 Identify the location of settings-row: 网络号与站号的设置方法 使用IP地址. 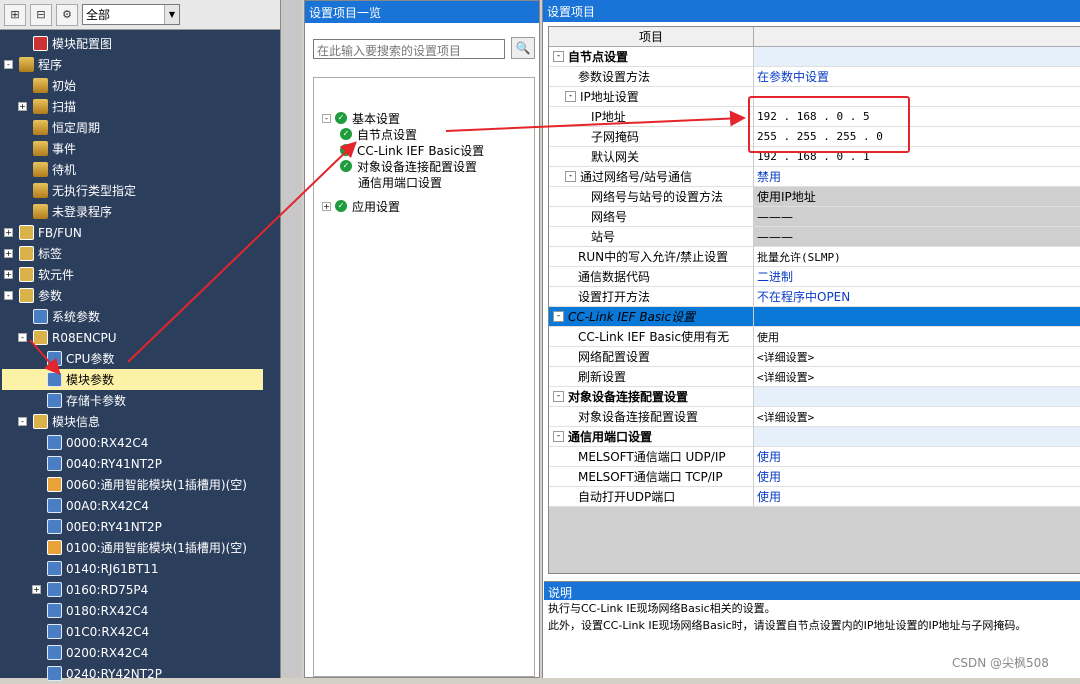
(814, 197).